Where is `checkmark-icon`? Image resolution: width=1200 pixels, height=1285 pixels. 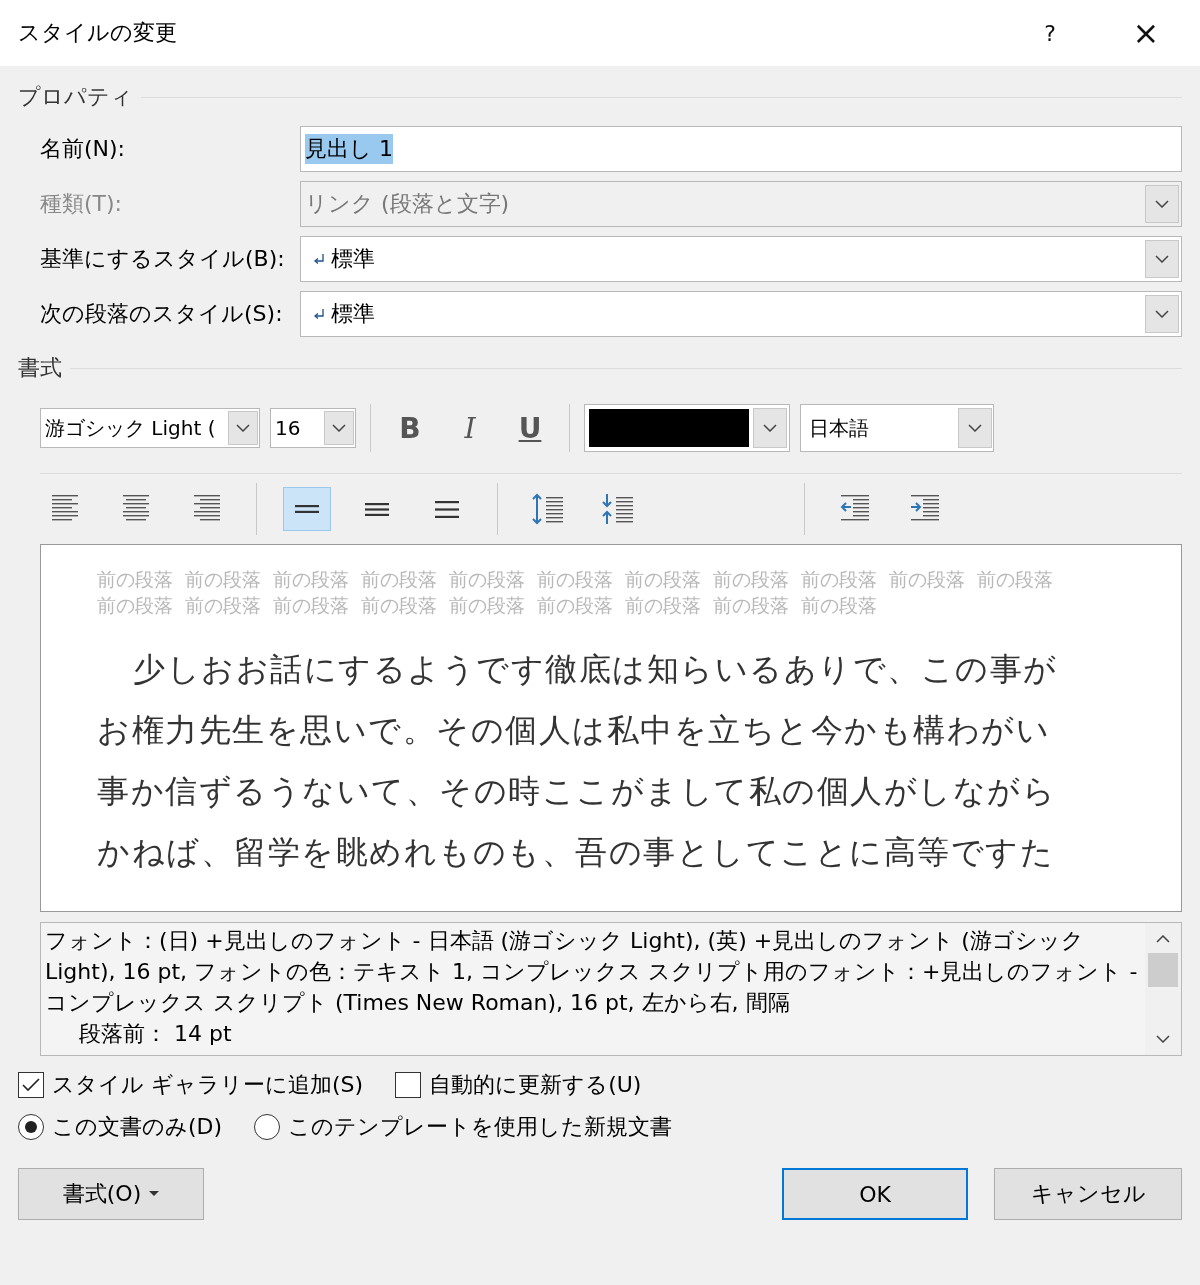 checkmark-icon is located at coordinates (31, 1085).